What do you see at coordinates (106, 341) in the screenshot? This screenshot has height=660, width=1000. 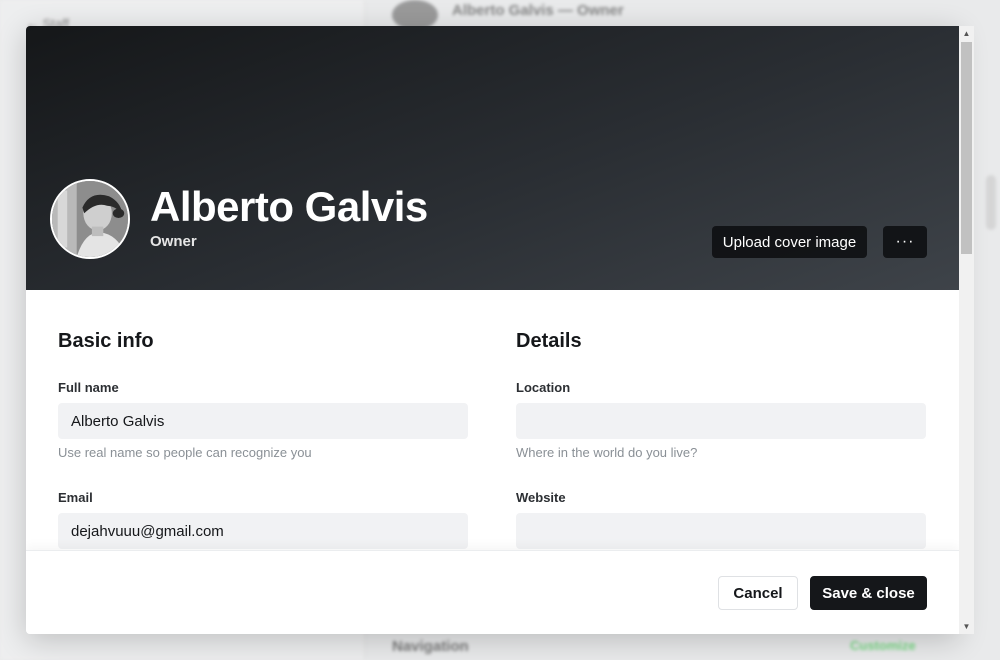 I see `basic-info-title: Basic info` at bounding box center [106, 341].